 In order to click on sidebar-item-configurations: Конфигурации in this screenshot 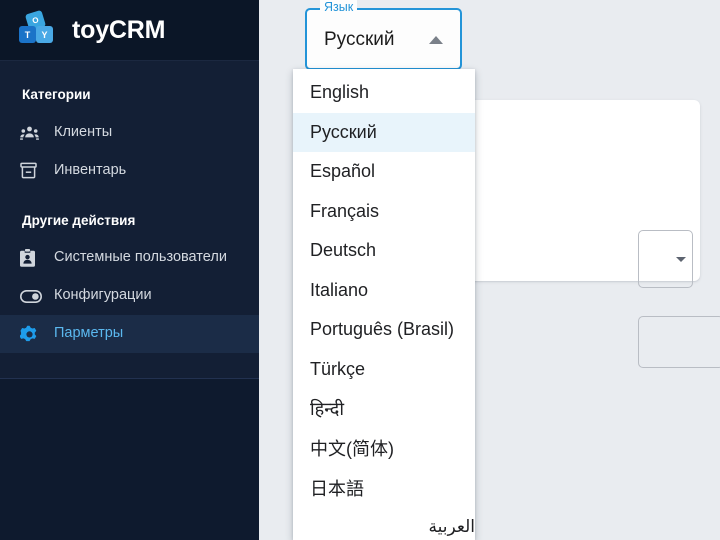, I will do `click(129, 296)`.